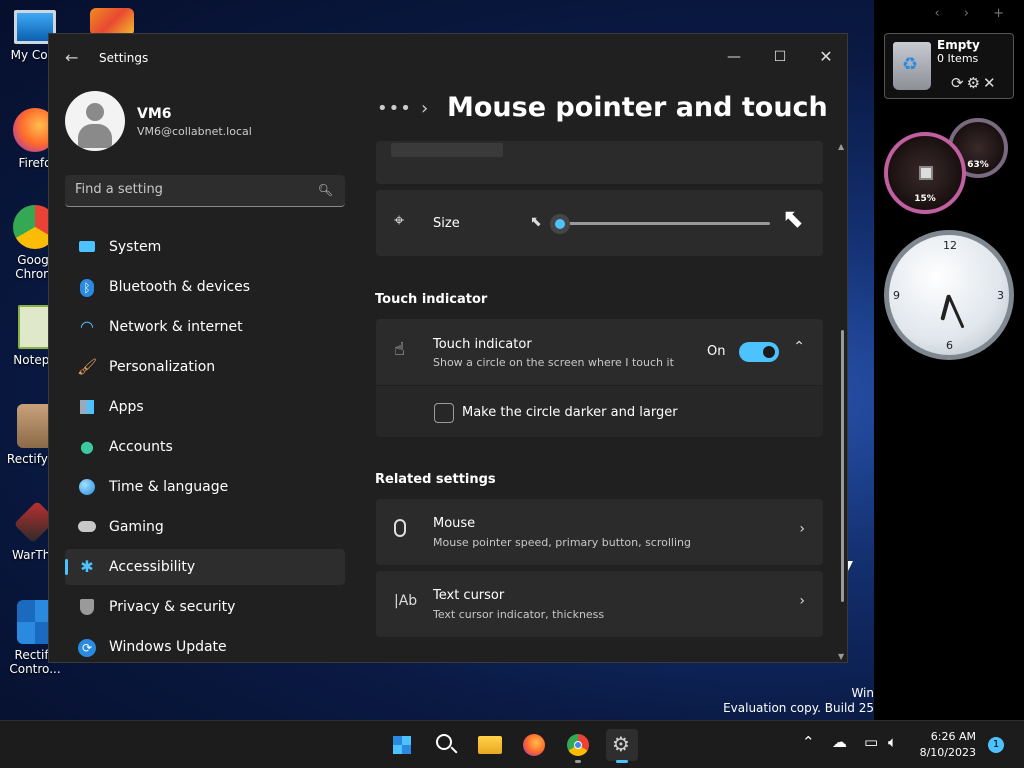 This screenshot has height=768, width=1024. I want to click on sidebar-item-label: Privacy & security, so click(172, 607).